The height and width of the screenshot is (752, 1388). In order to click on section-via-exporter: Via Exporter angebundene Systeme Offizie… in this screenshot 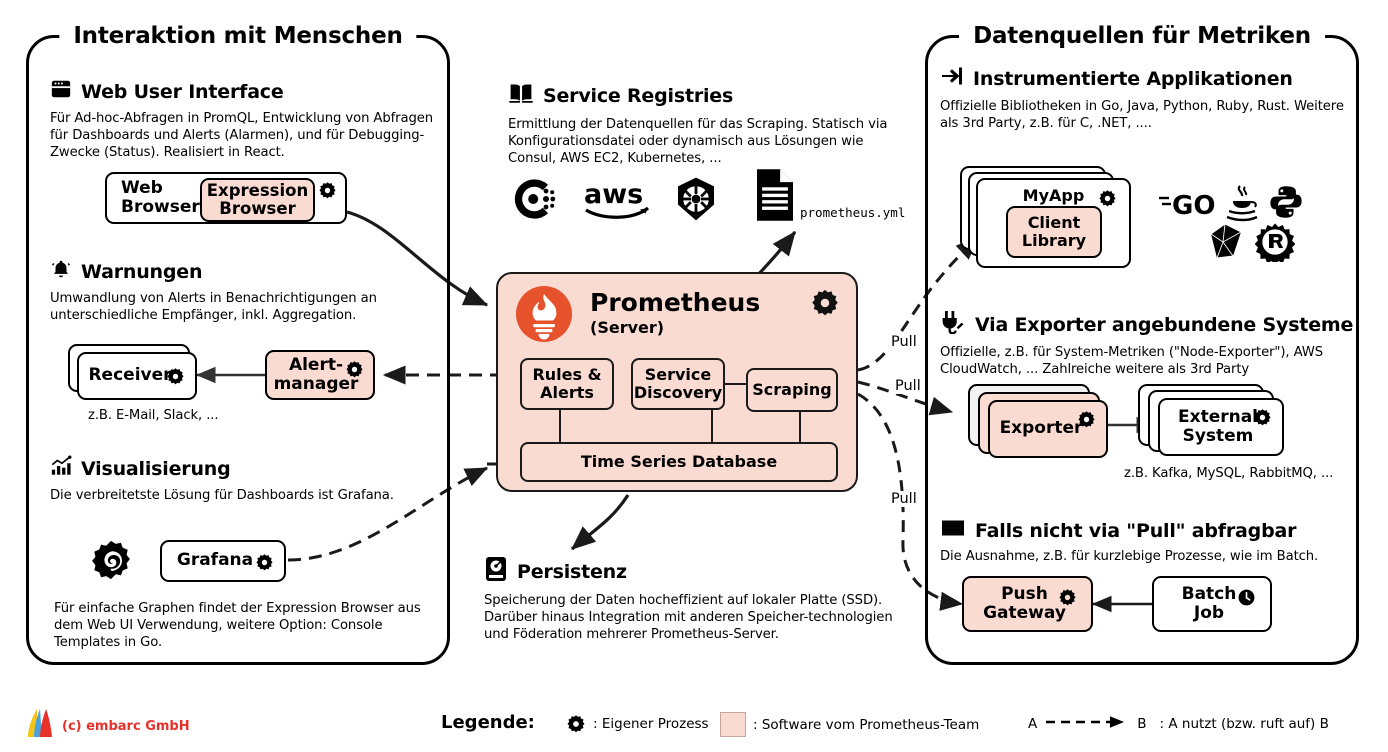, I will do `click(1146, 344)`.